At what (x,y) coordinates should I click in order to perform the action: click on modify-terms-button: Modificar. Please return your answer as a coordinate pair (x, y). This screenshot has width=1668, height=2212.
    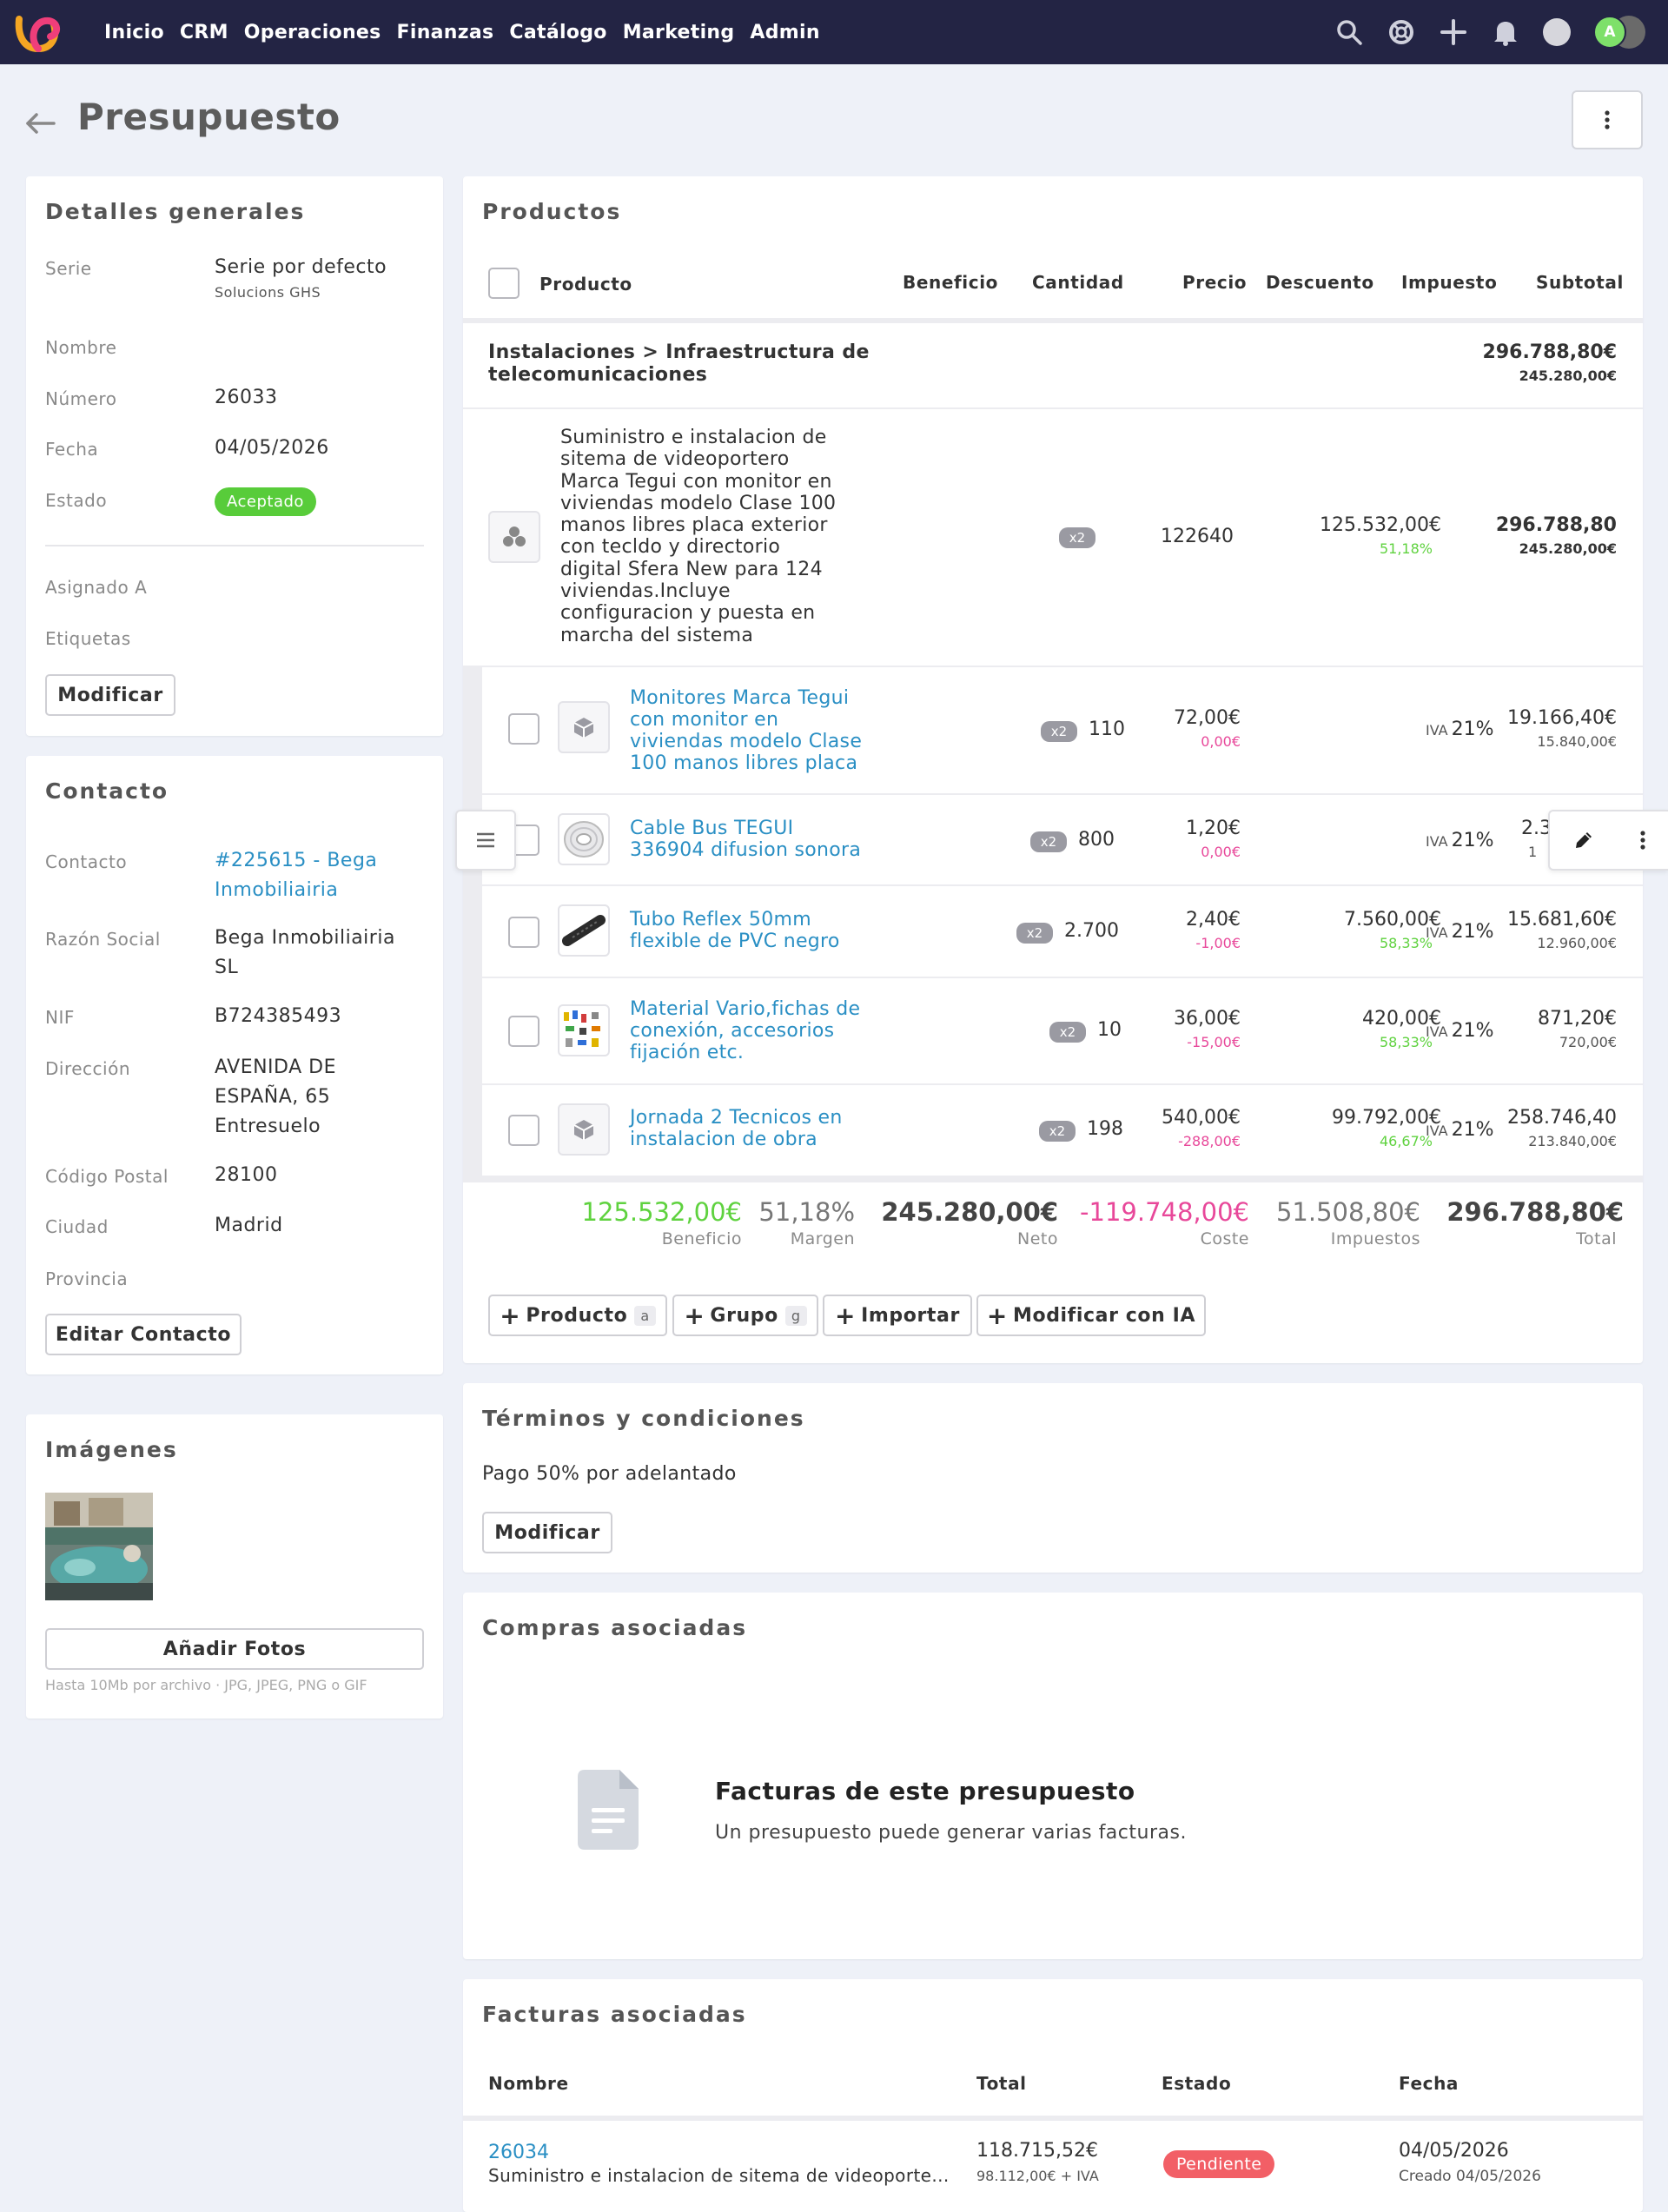
    Looking at the image, I should click on (547, 1532).